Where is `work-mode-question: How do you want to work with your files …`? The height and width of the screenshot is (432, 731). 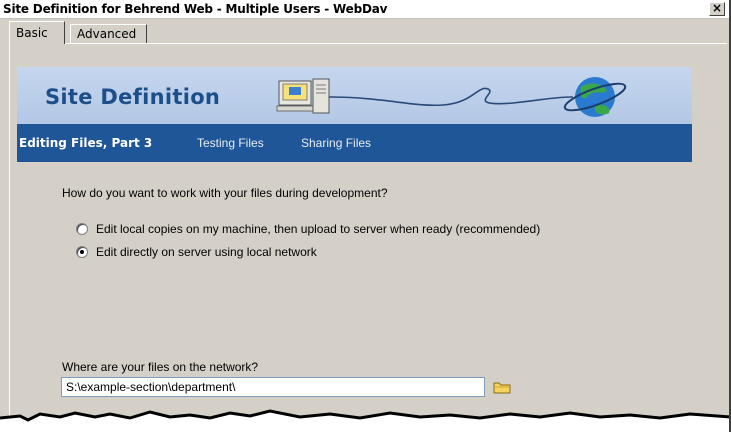 work-mode-question: How do you want to work with your files … is located at coordinates (225, 193).